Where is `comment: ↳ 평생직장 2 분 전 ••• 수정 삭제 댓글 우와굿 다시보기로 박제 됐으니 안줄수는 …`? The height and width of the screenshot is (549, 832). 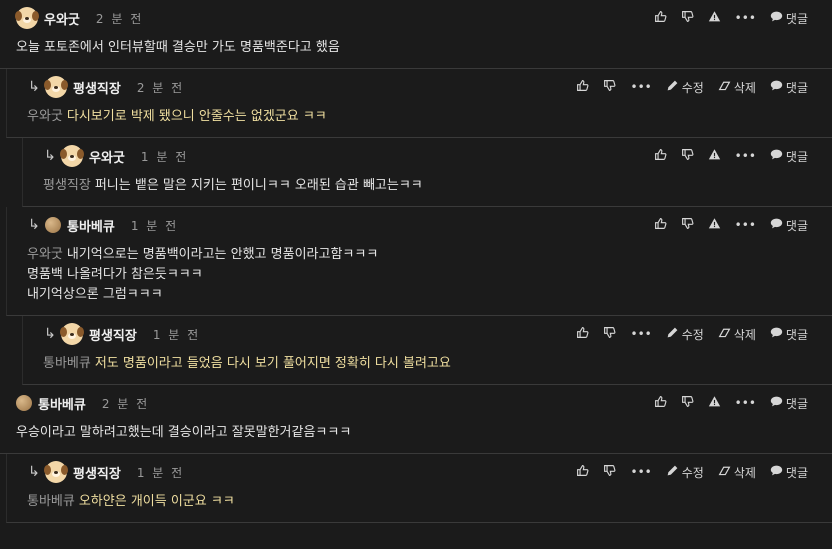
comment: ↳ 평생직장 2 분 전 ••• 수정 삭제 댓글 우와굿 다시보기로 박제 됐으니 안줄수는 … is located at coordinates (419, 103).